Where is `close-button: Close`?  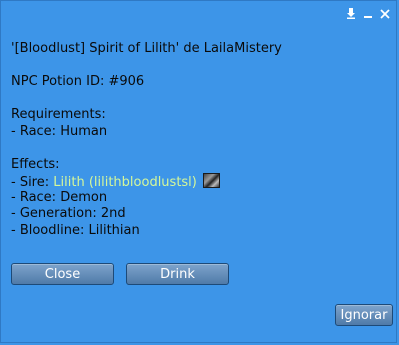 close-button: Close is located at coordinates (62, 274).